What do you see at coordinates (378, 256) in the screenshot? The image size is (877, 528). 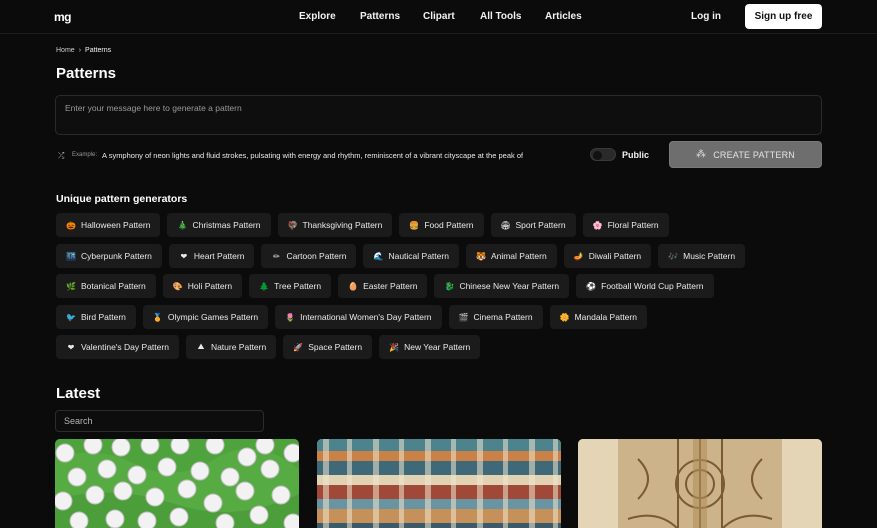 I see `generator-icon: 🌊` at bounding box center [378, 256].